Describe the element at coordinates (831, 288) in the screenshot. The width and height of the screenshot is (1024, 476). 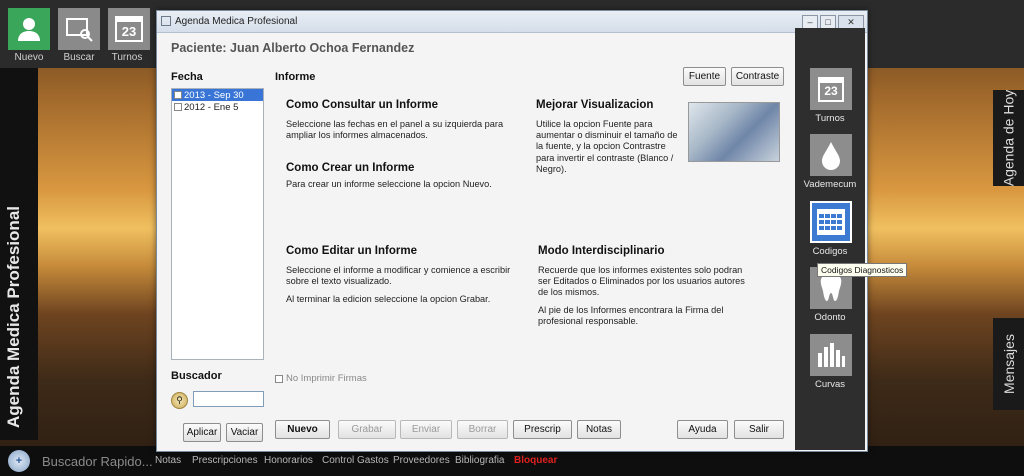
I see `tooth-icon` at that location.